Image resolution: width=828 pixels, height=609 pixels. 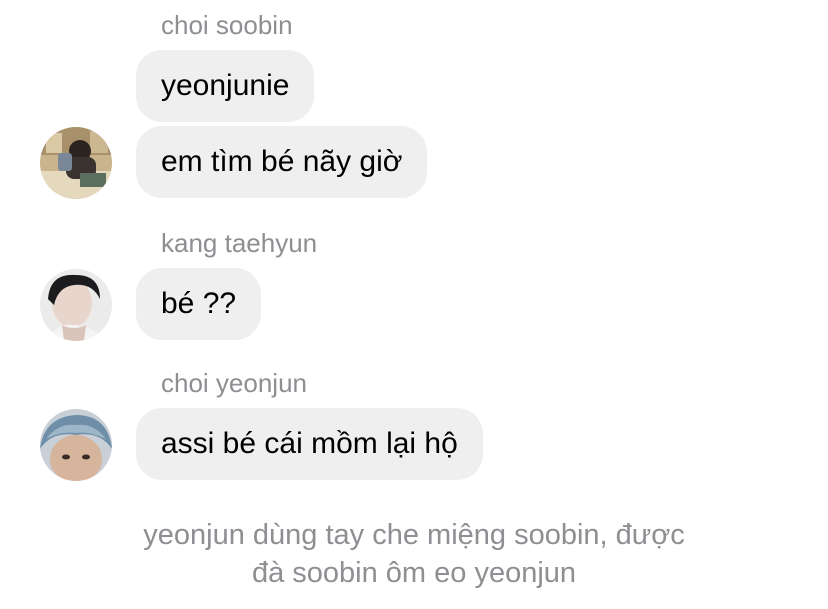 What do you see at coordinates (309, 444) in the screenshot?
I see `message-bubble: assi bé cái mồm lại hộ` at bounding box center [309, 444].